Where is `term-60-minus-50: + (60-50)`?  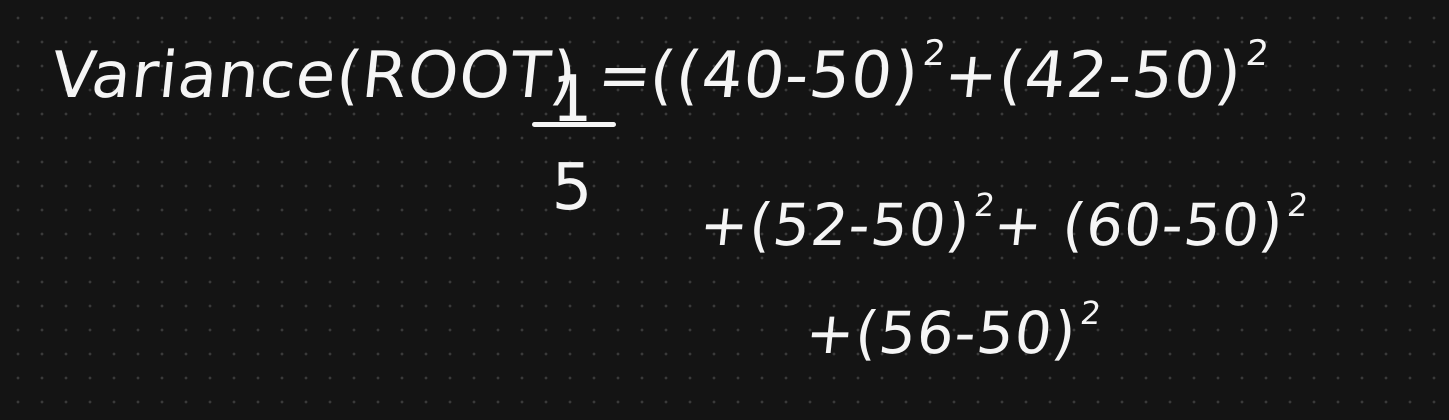
term-60-minus-50: + (60-50) is located at coordinates (1139, 225).